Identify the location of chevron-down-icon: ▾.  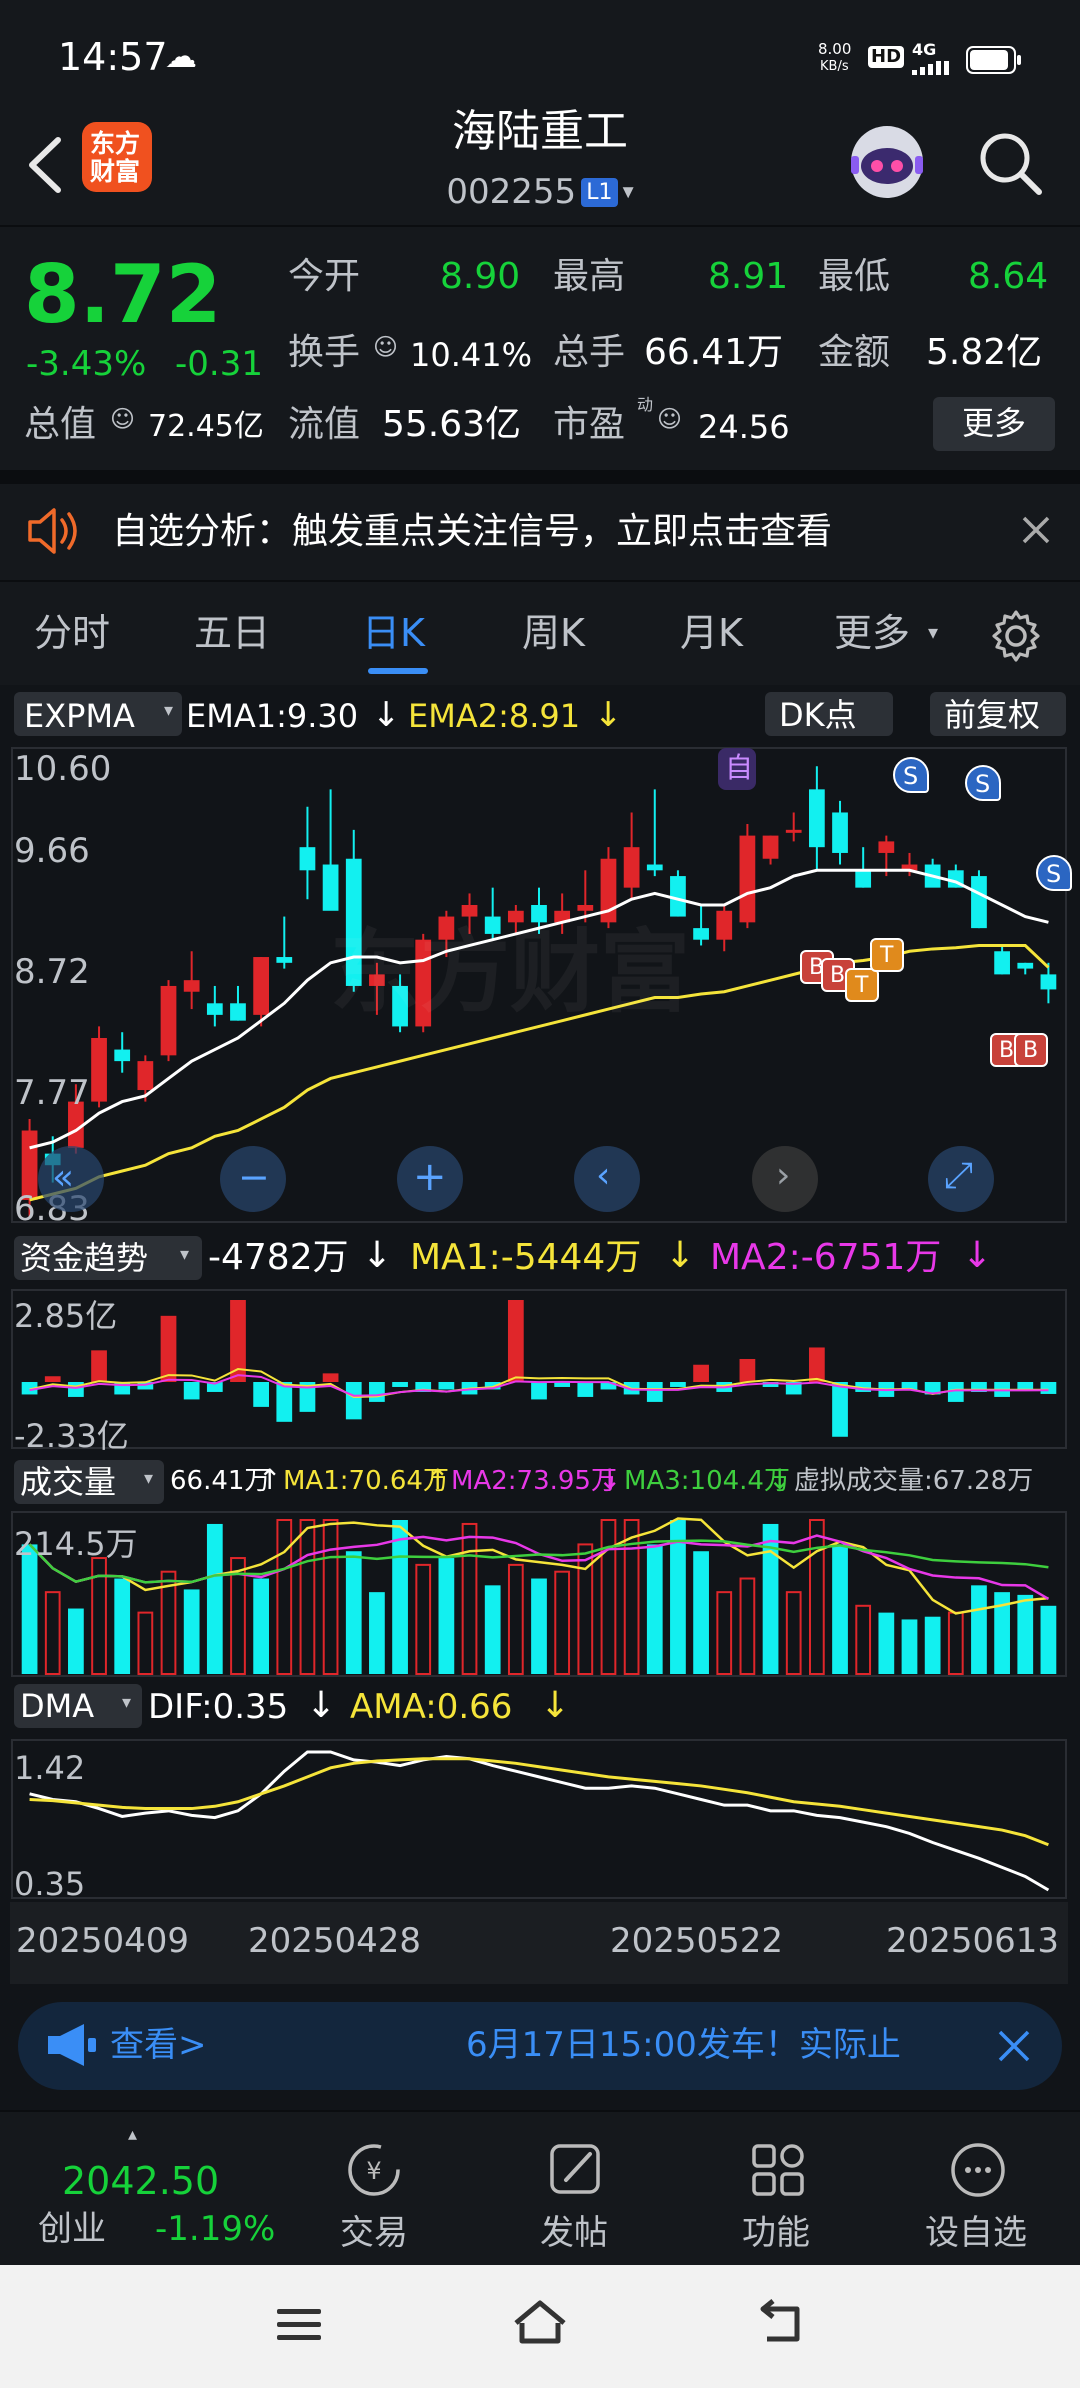
(127, 1702).